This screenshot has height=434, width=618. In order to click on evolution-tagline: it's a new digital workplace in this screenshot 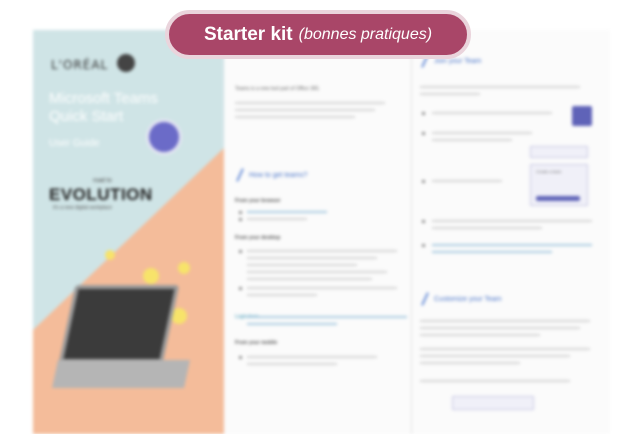, I will do `click(83, 208)`.